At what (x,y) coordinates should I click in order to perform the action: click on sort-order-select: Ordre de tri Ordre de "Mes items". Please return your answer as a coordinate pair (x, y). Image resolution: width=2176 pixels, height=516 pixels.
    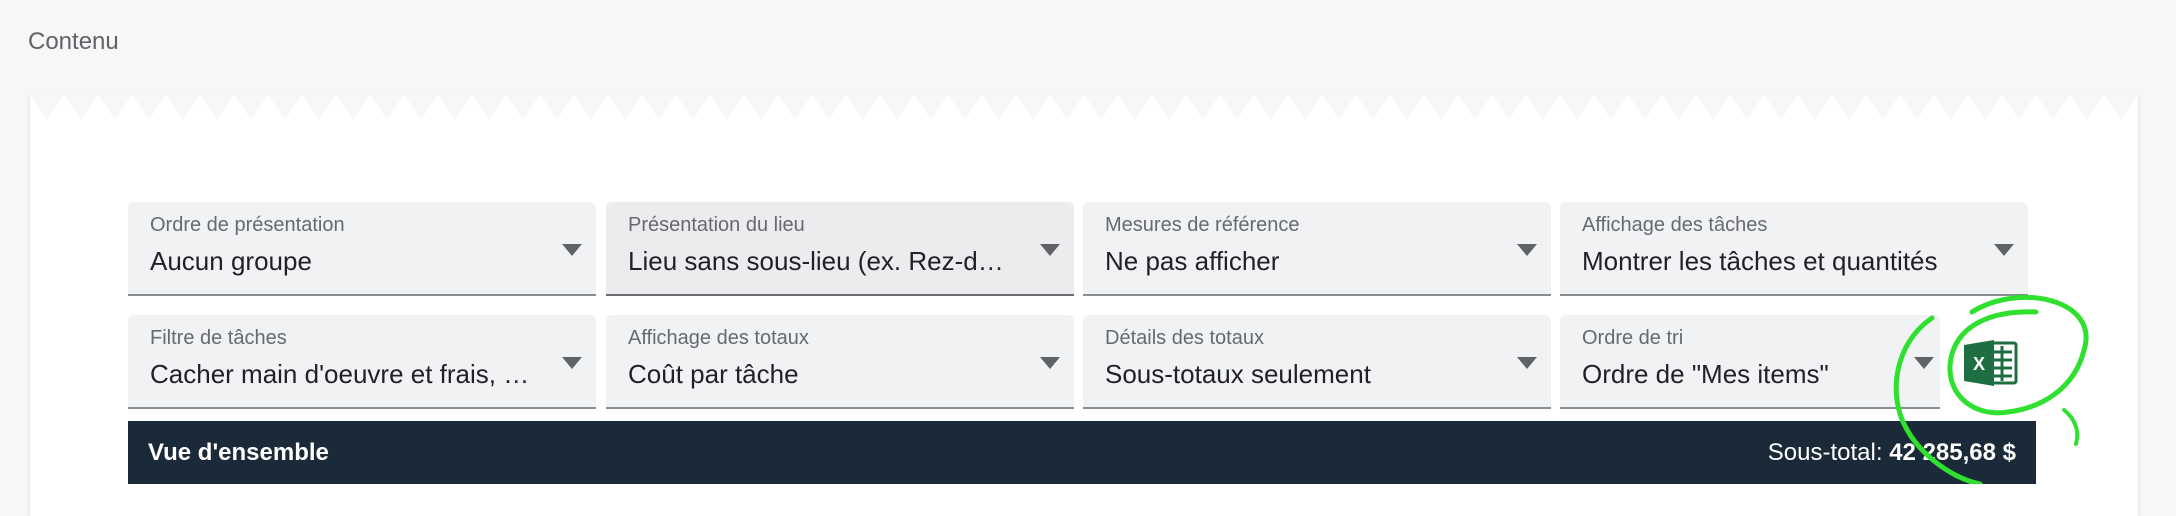
    Looking at the image, I should click on (1750, 362).